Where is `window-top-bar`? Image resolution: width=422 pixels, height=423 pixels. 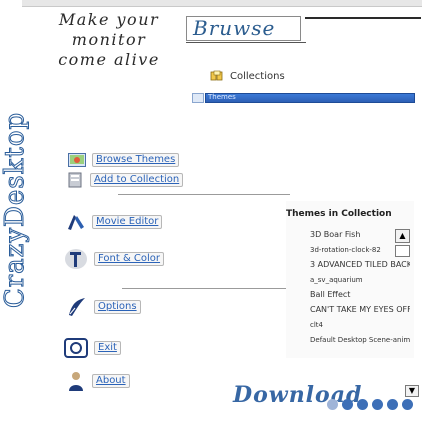
window-top-bar is located at coordinates (222, 3).